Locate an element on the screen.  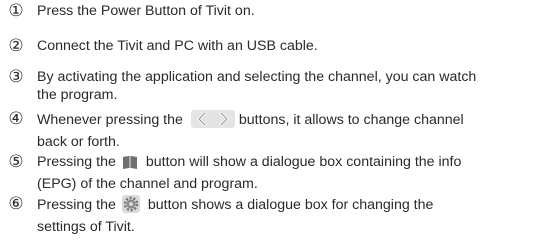
step-number: ⑤ is located at coordinates (16, 162).